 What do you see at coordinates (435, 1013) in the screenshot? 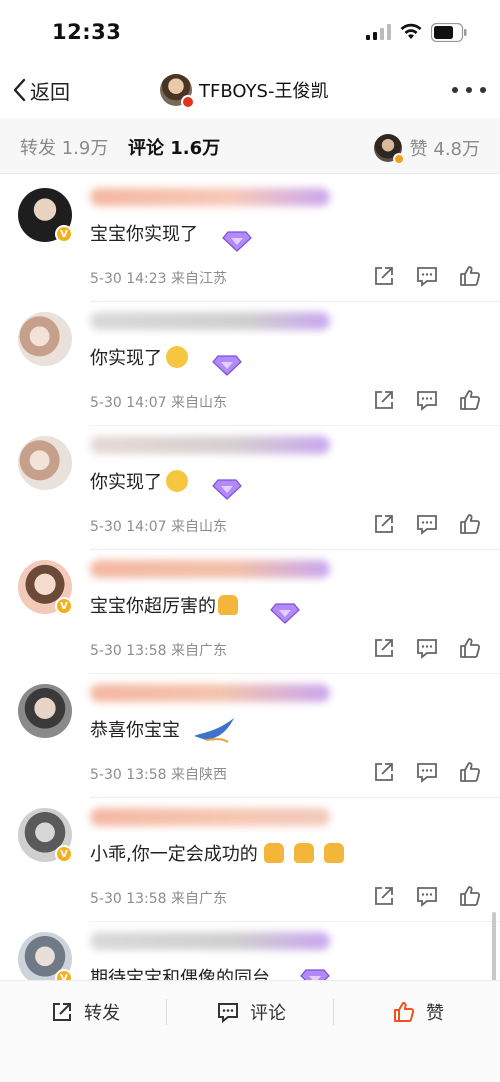
I see `like-label: 赞` at bounding box center [435, 1013].